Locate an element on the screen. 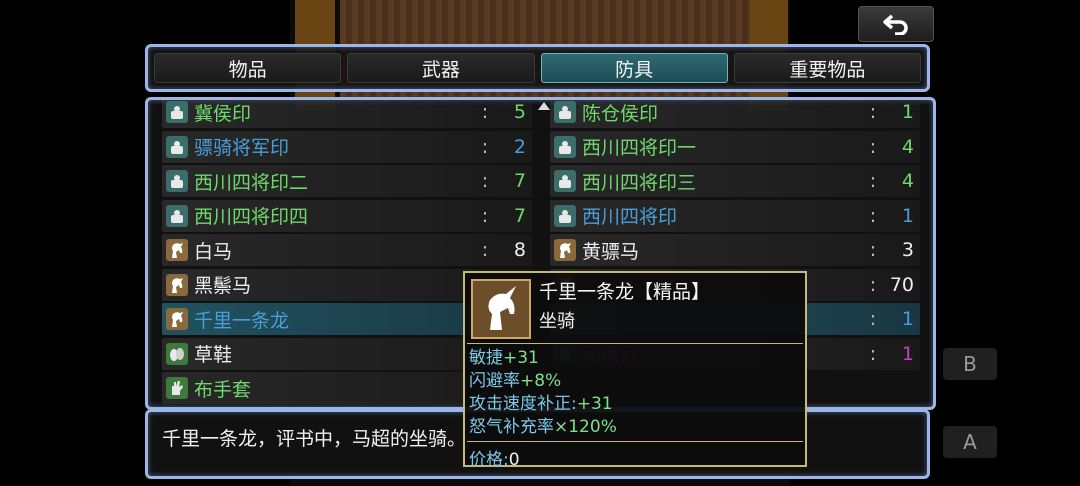 This screenshot has height=486, width=1080. a-button: A is located at coordinates (970, 442).